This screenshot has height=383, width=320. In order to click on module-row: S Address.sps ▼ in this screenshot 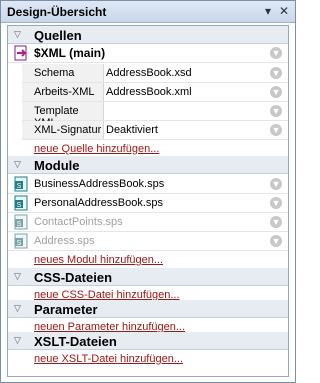, I will do `click(148, 241)`.